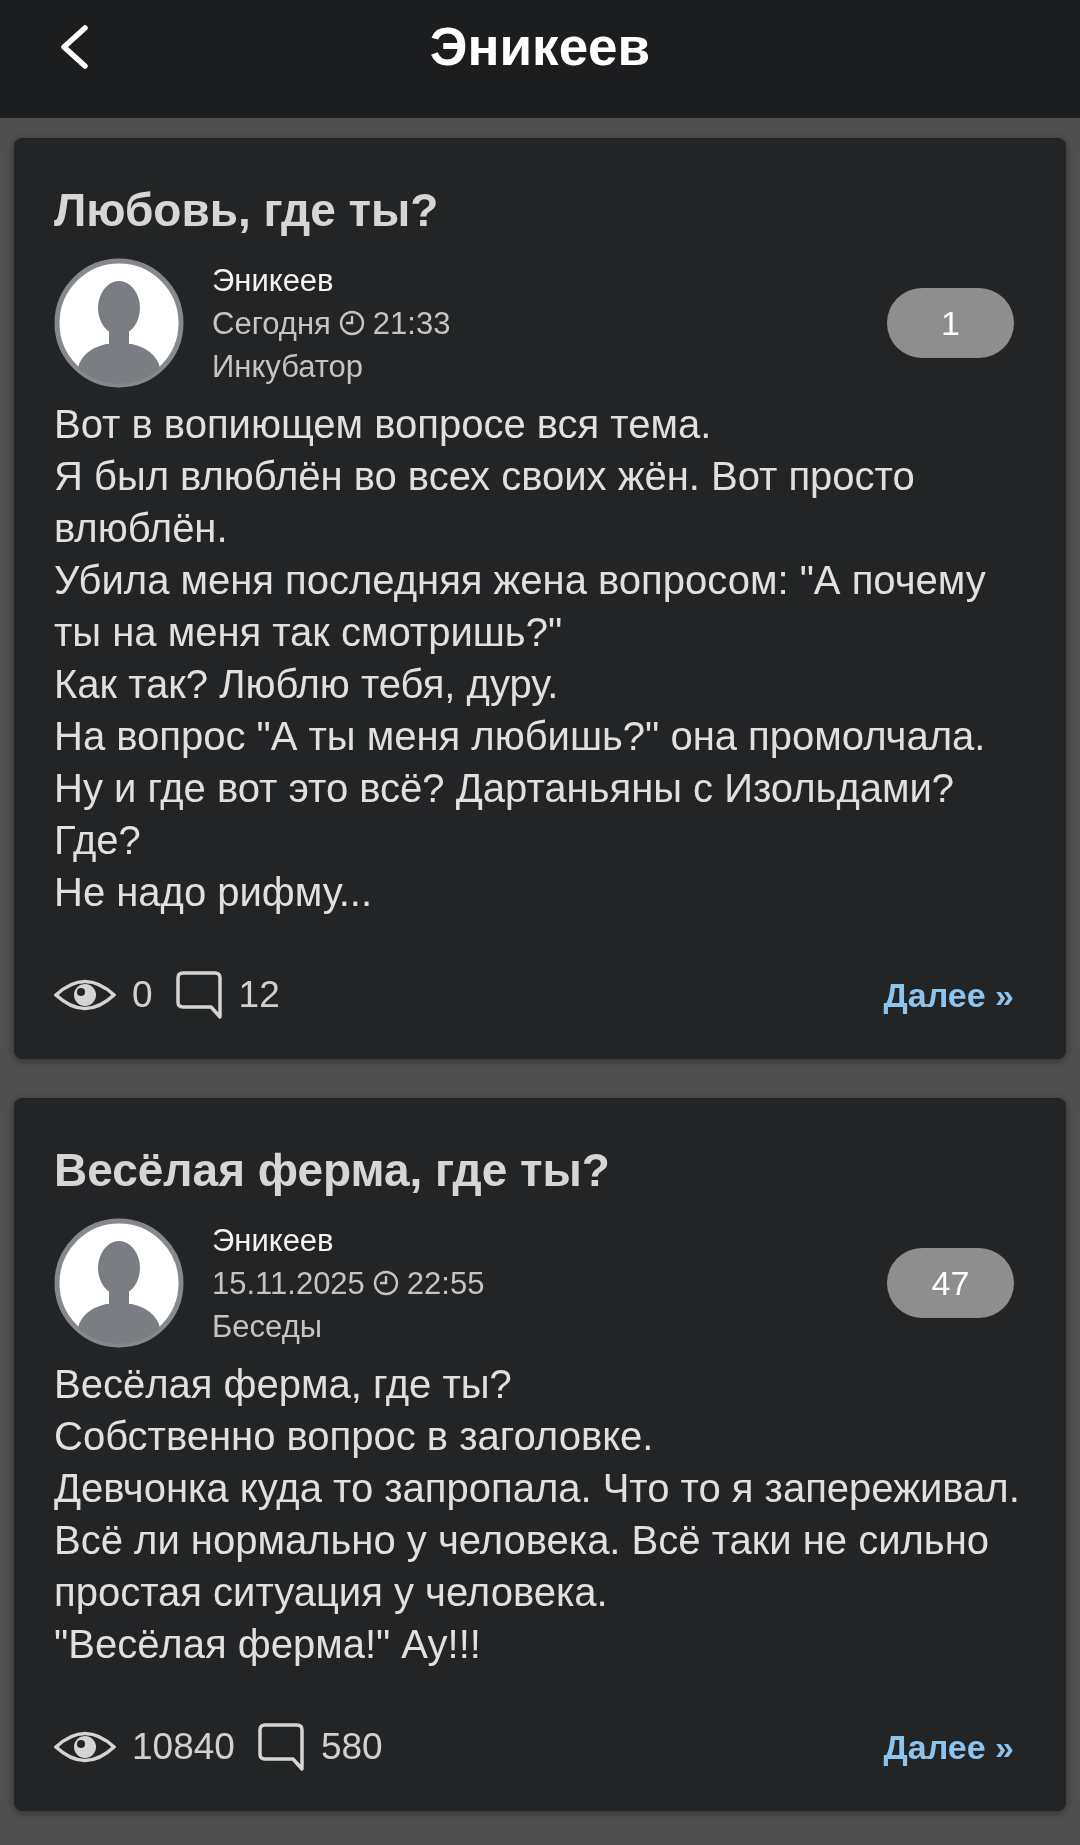  Describe the element at coordinates (142, 995) in the screenshot. I see `view-count: 0` at that location.